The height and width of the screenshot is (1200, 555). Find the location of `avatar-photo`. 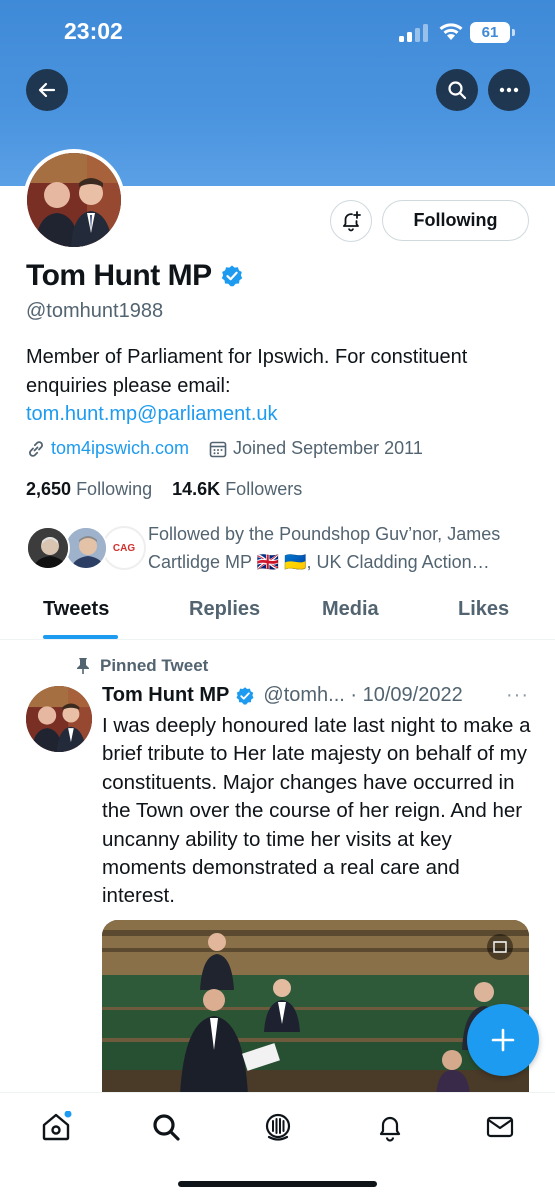

avatar-photo is located at coordinates (74, 200).